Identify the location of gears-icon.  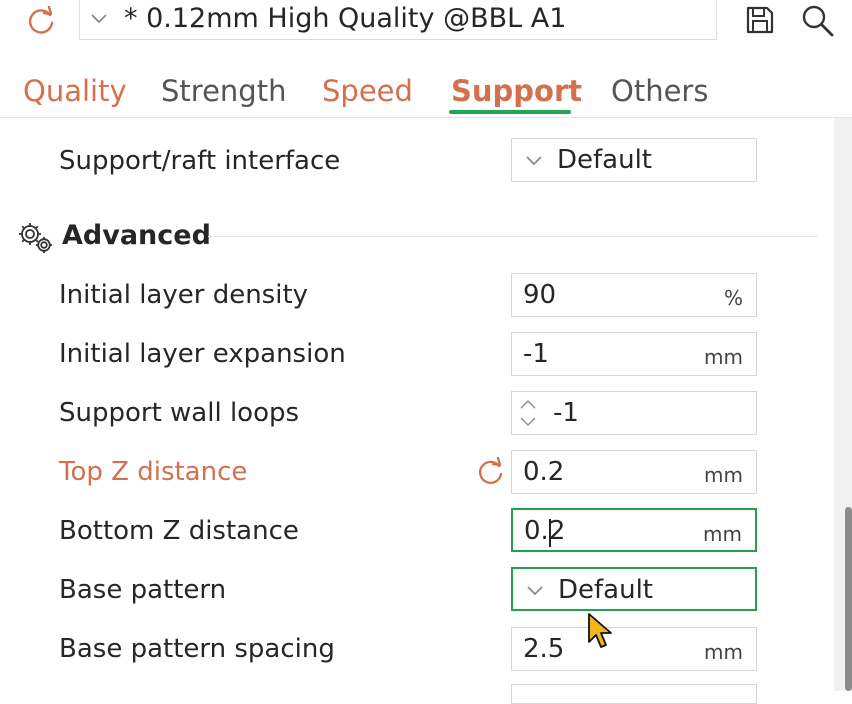
(35, 238).